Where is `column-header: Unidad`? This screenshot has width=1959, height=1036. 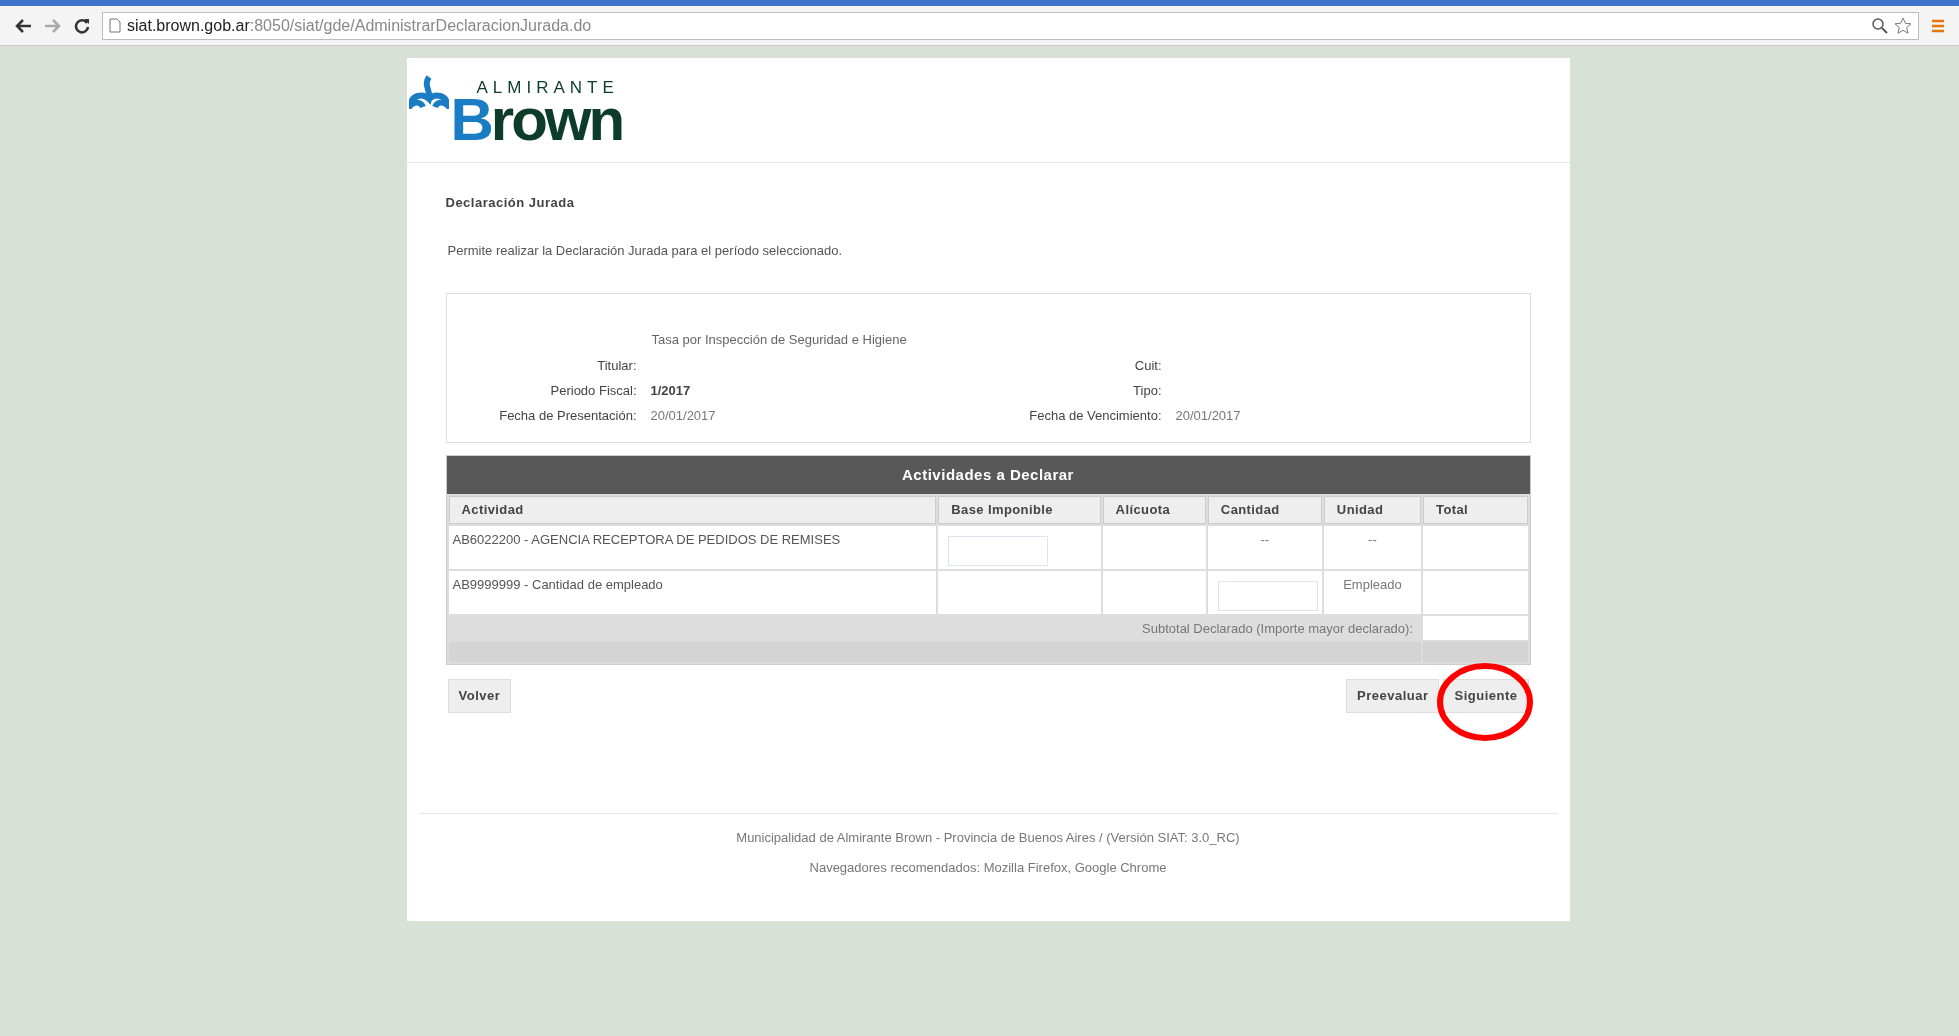
column-header: Unidad is located at coordinates (1372, 510).